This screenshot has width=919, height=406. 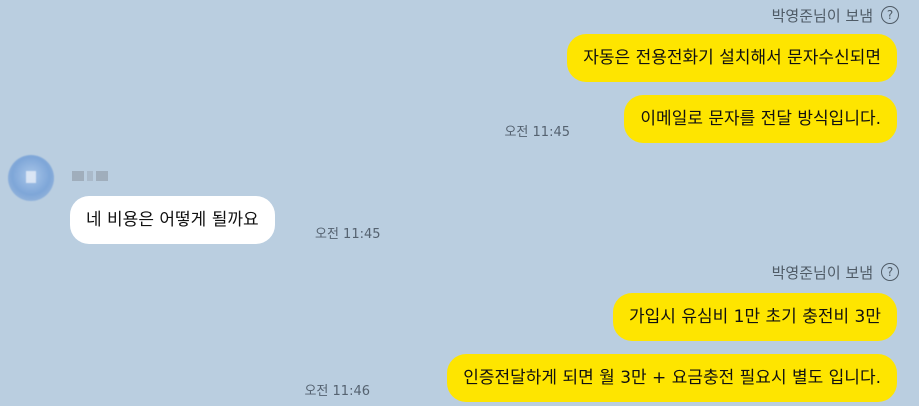 I want to click on my-message-bubble: 자동은 전용전화기 설치해서 문자수신되면, so click(x=732, y=58).